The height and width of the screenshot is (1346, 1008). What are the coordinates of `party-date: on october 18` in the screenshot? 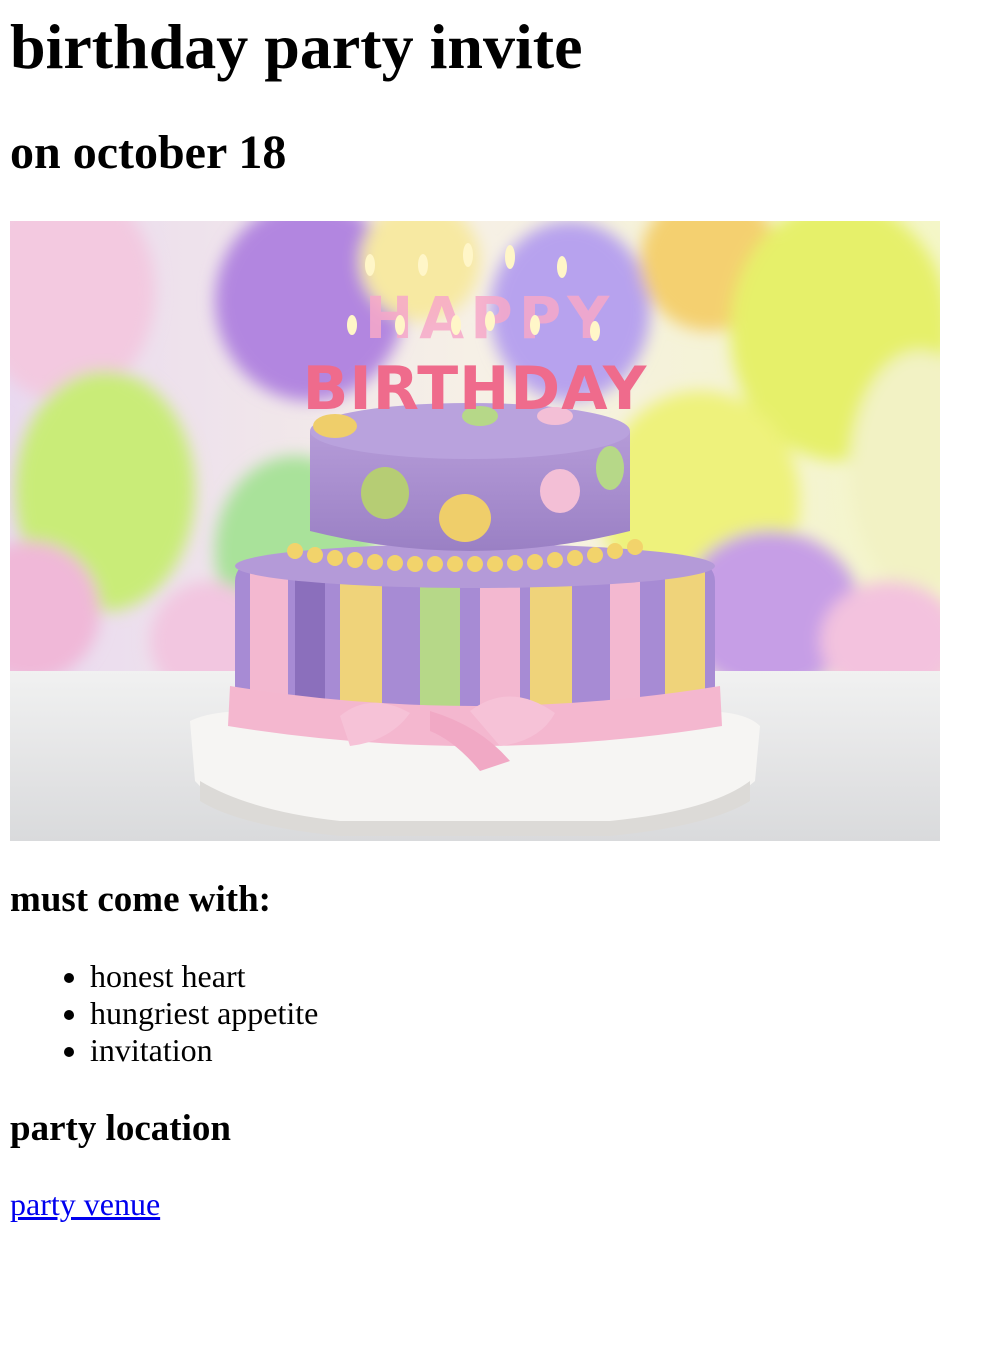 It's located at (148, 152).